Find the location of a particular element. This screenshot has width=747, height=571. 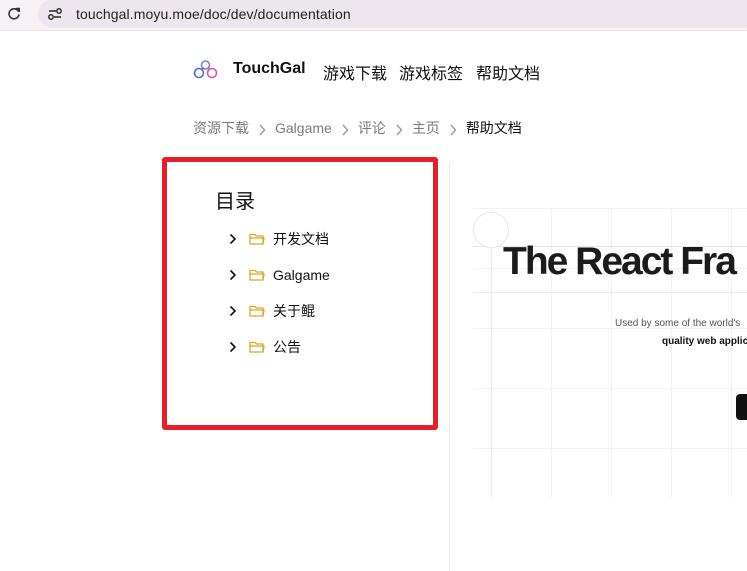

breadcrumb-item-comments: 评论 is located at coordinates (372, 128).